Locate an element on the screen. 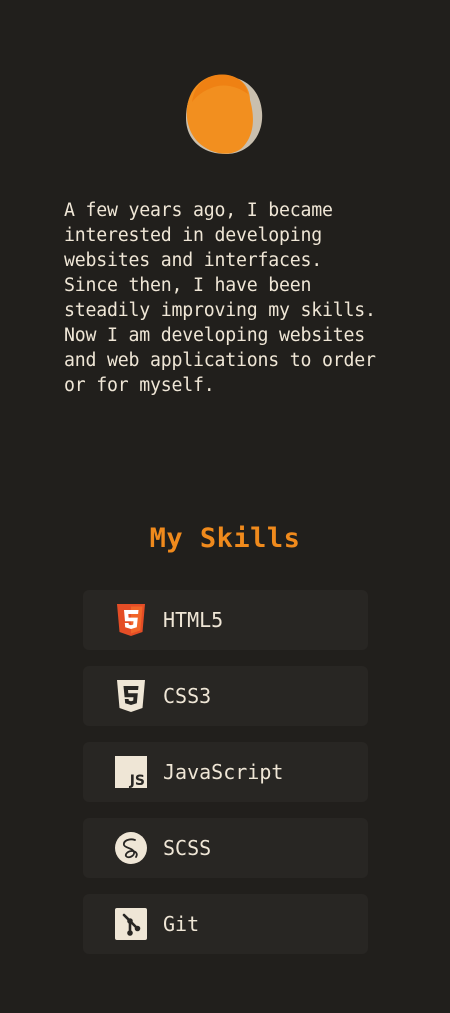 This screenshot has height=1013, width=450. skill-item-html5: HTML5 is located at coordinates (225, 620).